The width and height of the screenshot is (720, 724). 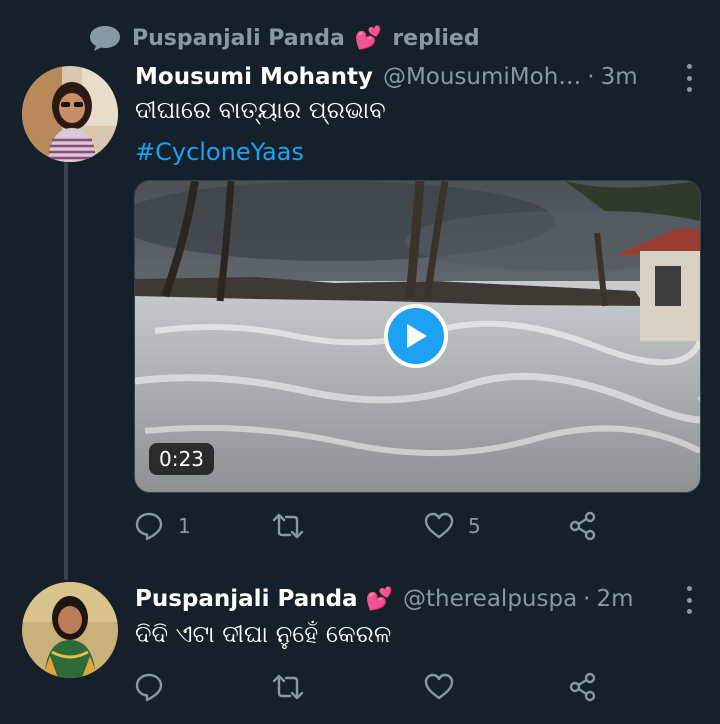 What do you see at coordinates (219, 152) in the screenshot?
I see `hashtag-link: #CycloneYaas` at bounding box center [219, 152].